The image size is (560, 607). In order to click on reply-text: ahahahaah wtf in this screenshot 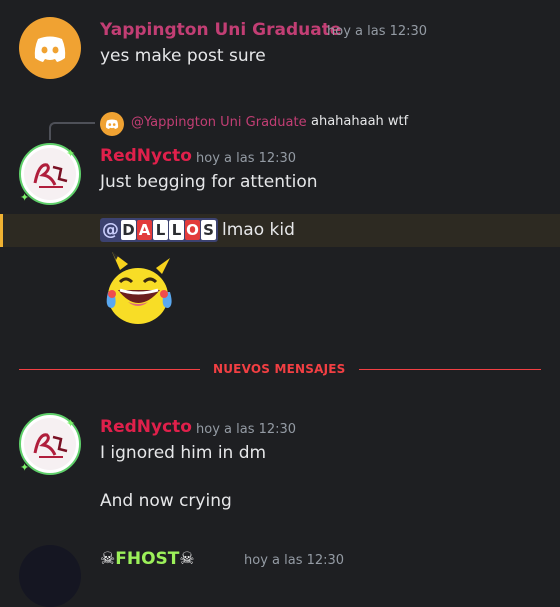, I will do `click(359, 121)`.